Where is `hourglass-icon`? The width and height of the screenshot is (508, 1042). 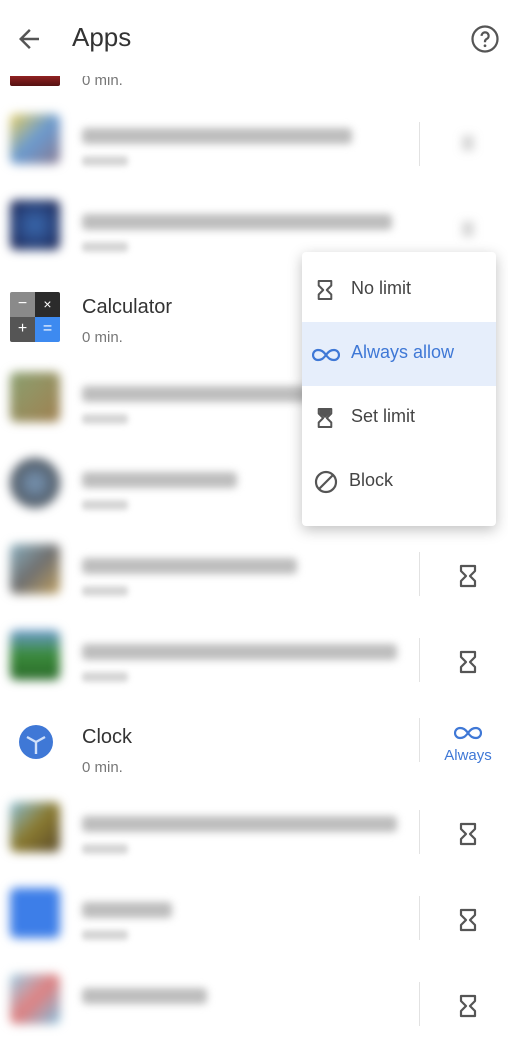
hourglass-icon is located at coordinates (325, 418).